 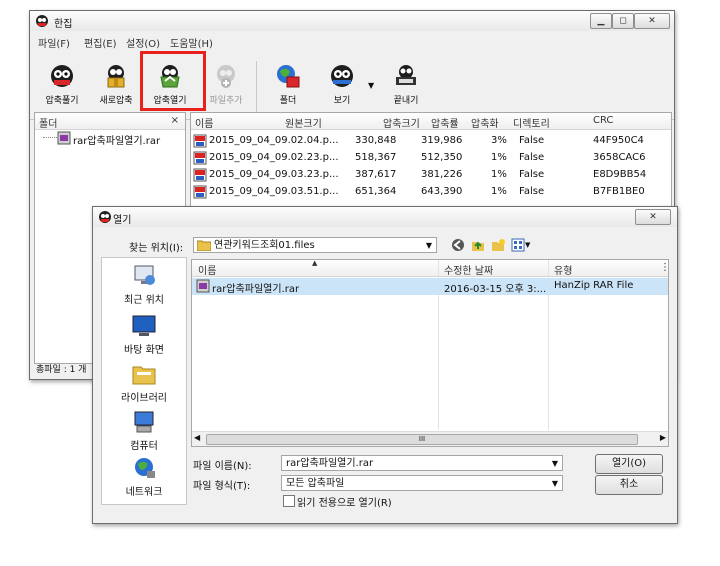 What do you see at coordinates (61, 370) in the screenshot?
I see `status-bar-text: 총파일 : 1 개` at bounding box center [61, 370].